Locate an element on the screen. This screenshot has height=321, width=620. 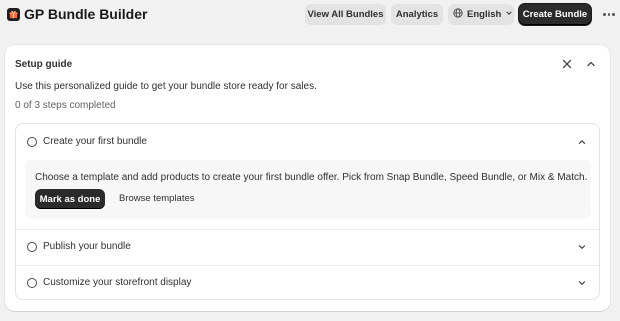
step-create-first-bundle: Create your first bundle is located at coordinates (307, 142).